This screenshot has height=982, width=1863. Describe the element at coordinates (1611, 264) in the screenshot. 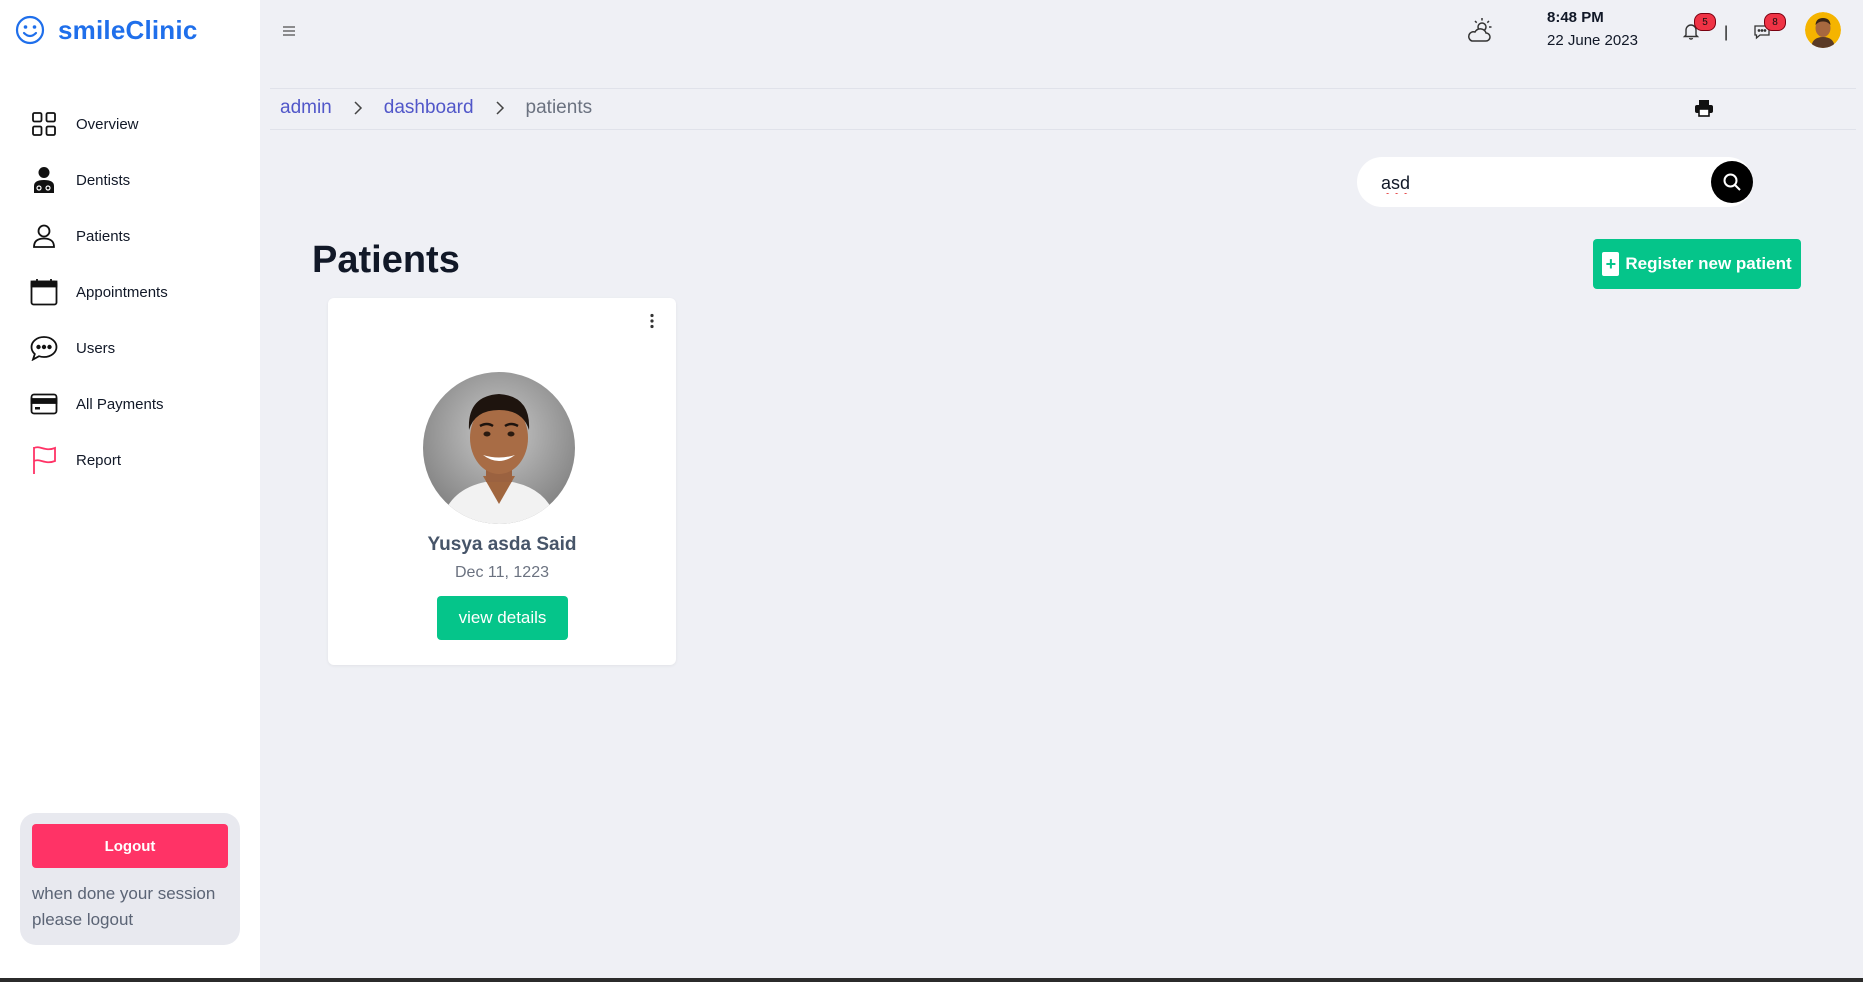

I see `plus-icon: +` at that location.